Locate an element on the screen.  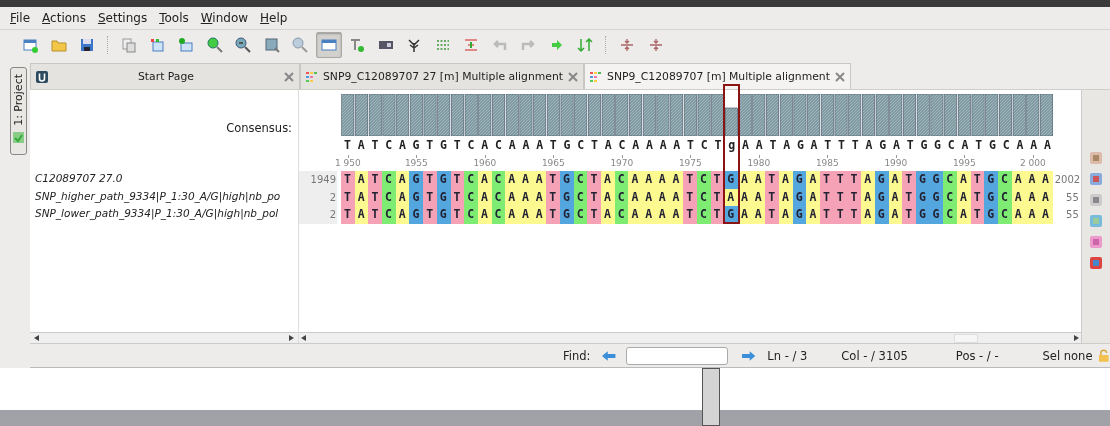
sequence-name: SNP_higher_path_9334|P_1:30_A/G|high|nb_po is located at coordinates (158, 195).